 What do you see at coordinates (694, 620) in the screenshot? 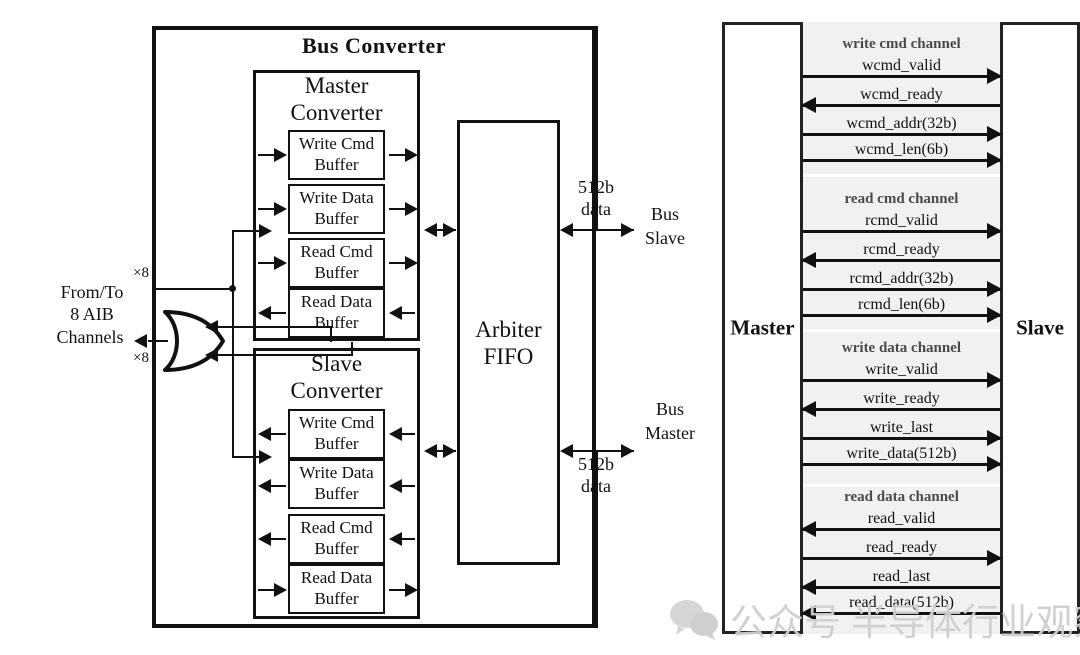
I see `wechat-icon` at bounding box center [694, 620].